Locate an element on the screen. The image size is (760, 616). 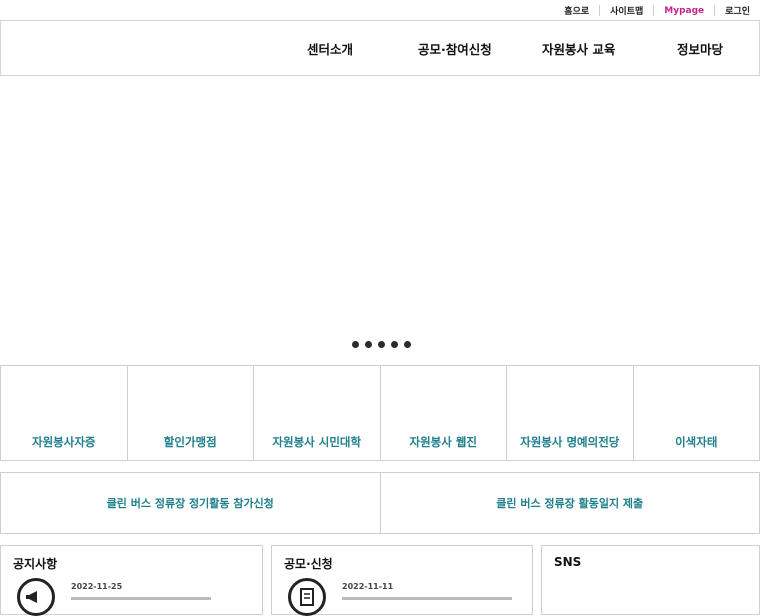
board-title: 공지사항 is located at coordinates (35, 563).